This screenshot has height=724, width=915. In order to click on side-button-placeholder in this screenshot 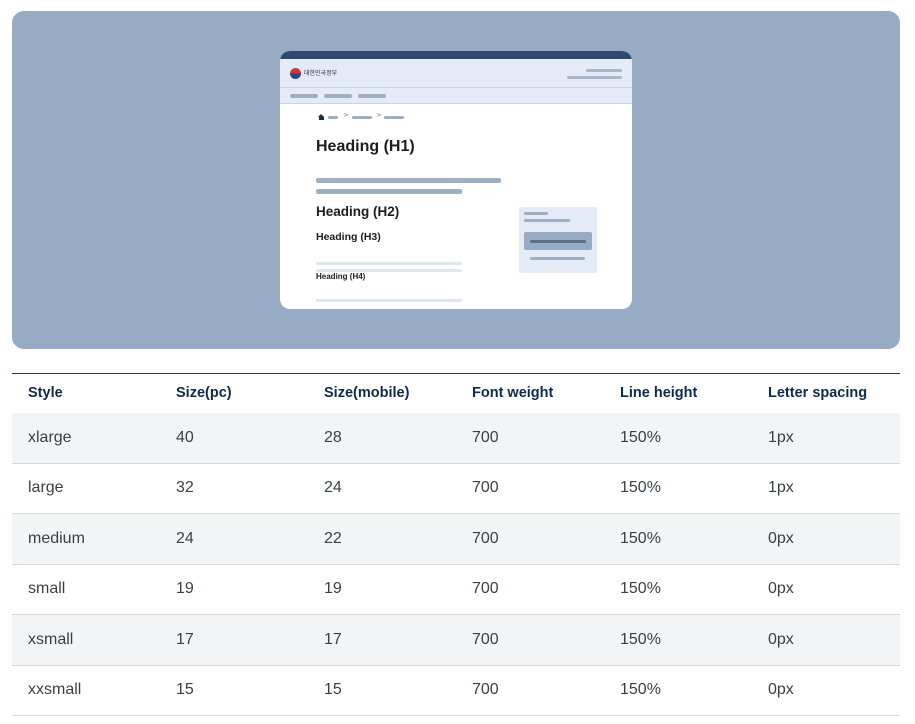, I will do `click(558, 241)`.